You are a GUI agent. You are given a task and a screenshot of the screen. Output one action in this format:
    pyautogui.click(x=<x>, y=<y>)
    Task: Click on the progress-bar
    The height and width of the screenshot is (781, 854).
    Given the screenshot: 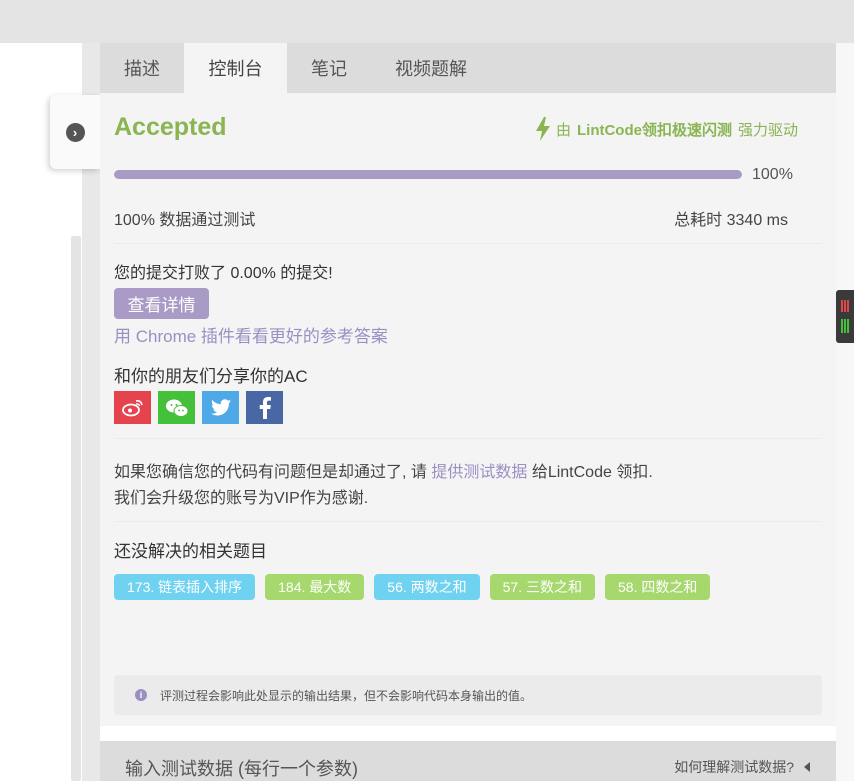 What is the action you would take?
    pyautogui.click(x=428, y=174)
    